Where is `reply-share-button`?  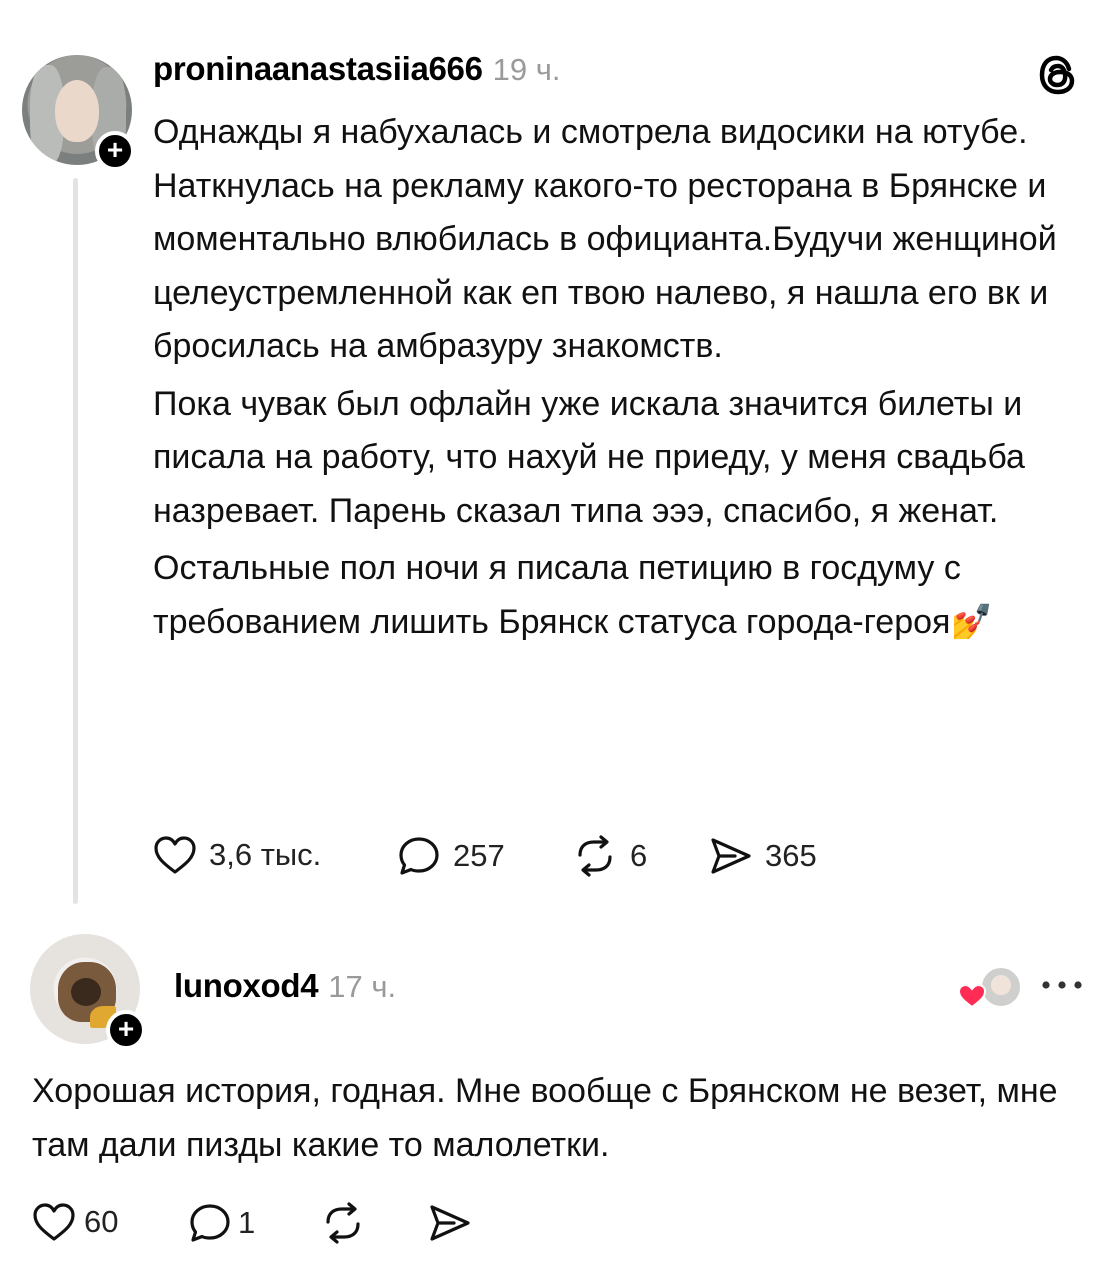
reply-share-button is located at coordinates (449, 1223).